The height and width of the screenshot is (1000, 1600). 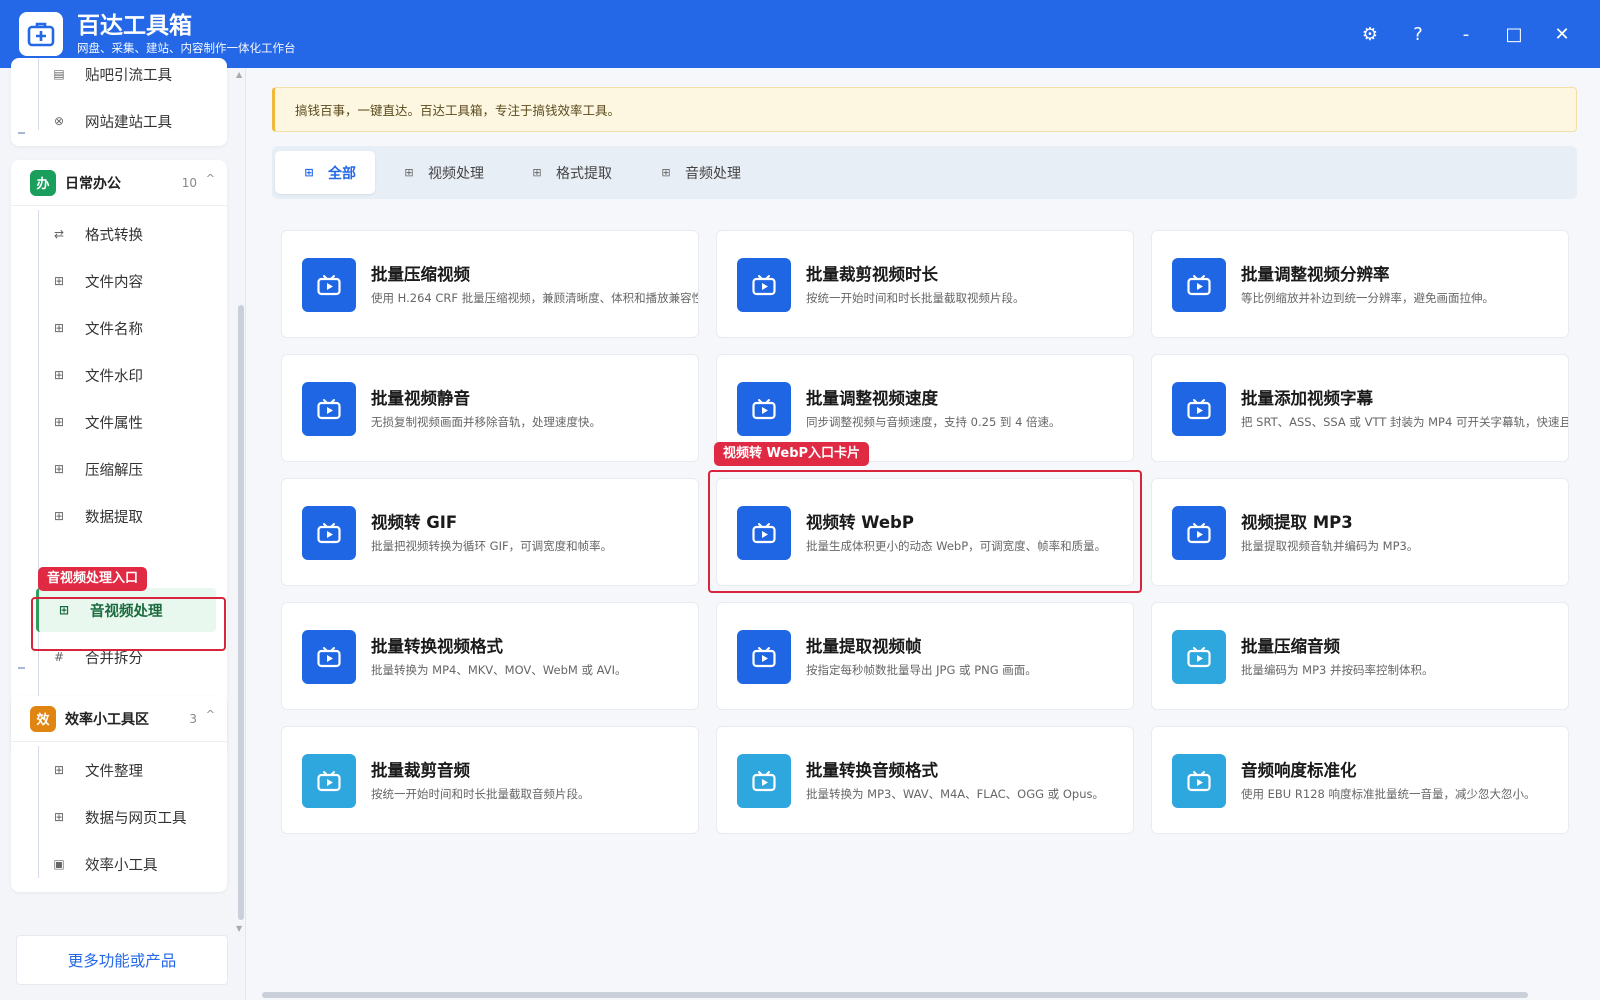 I want to click on sidebar-item-compress: ⊞ 压缩解压, so click(x=121, y=469).